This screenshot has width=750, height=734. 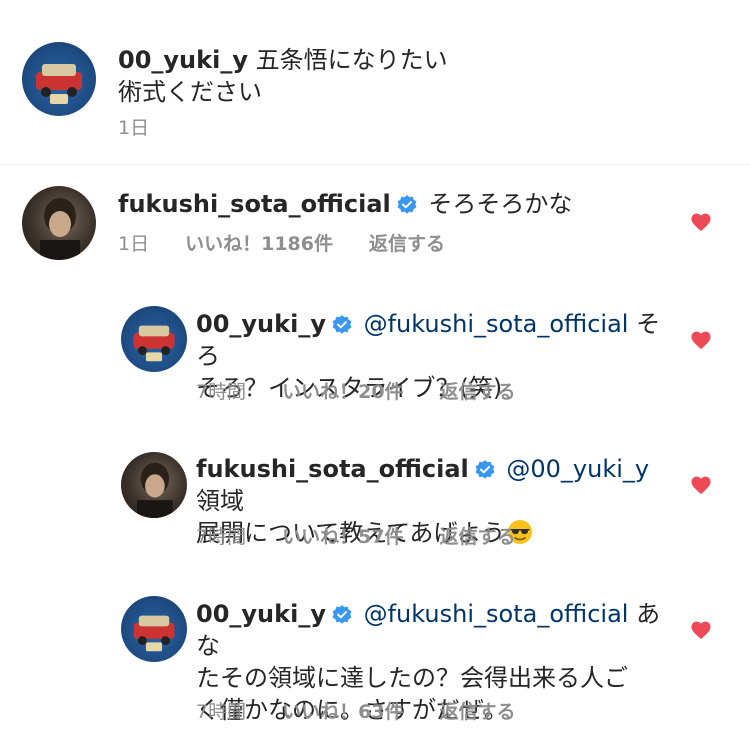 I want to click on reply-username: fukushi_sota_official, so click(x=332, y=469).